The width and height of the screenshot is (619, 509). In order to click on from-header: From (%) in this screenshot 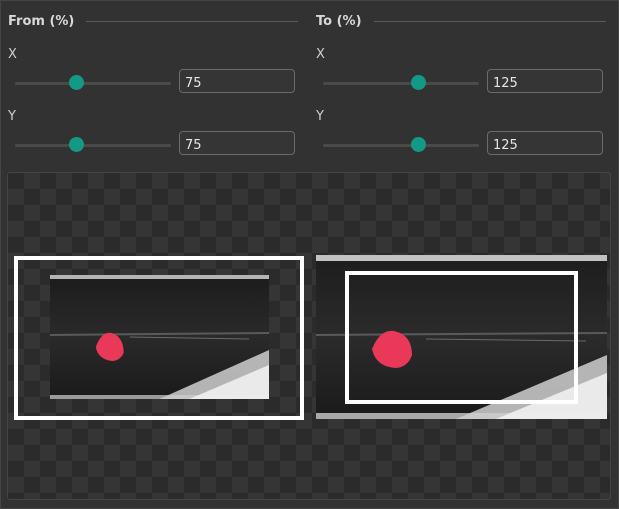, I will do `click(153, 21)`.